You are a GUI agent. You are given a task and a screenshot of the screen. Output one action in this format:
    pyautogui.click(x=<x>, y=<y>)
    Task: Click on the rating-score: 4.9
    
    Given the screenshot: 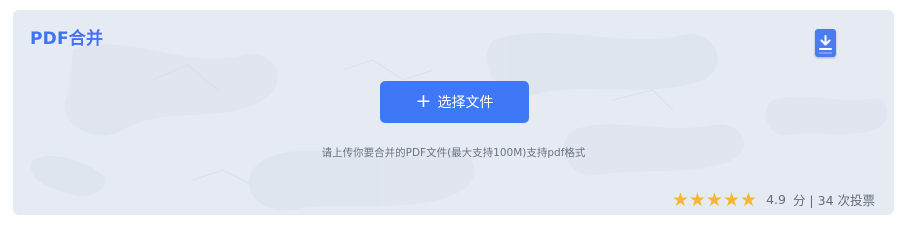 What is the action you would take?
    pyautogui.click(x=776, y=199)
    